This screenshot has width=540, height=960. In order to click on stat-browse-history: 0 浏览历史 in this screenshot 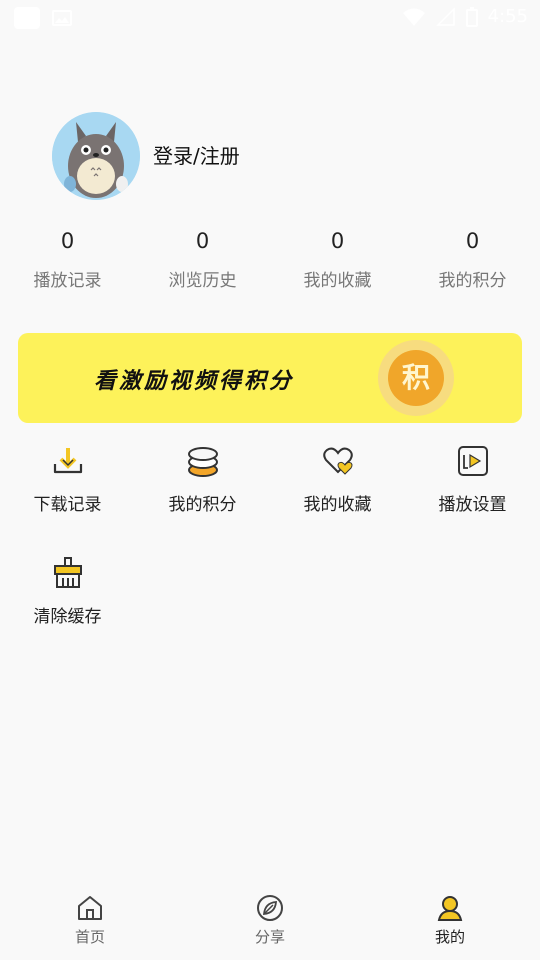, I will do `click(202, 258)`.